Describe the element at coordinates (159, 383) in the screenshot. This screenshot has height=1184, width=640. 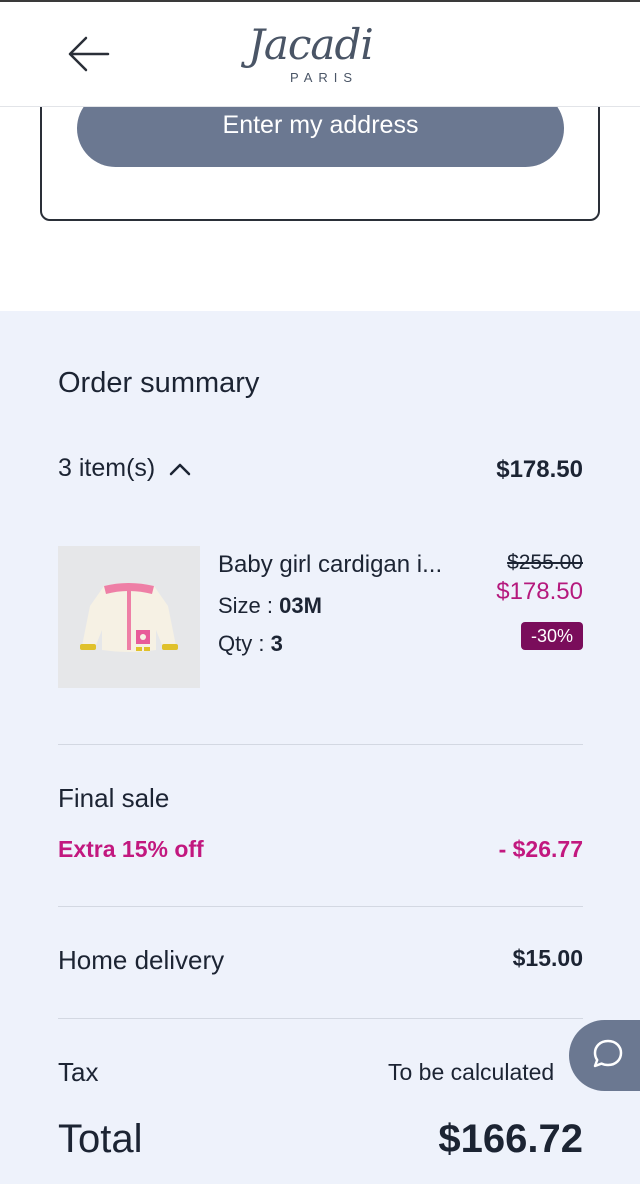
I see `summary-title: Order summary` at that location.